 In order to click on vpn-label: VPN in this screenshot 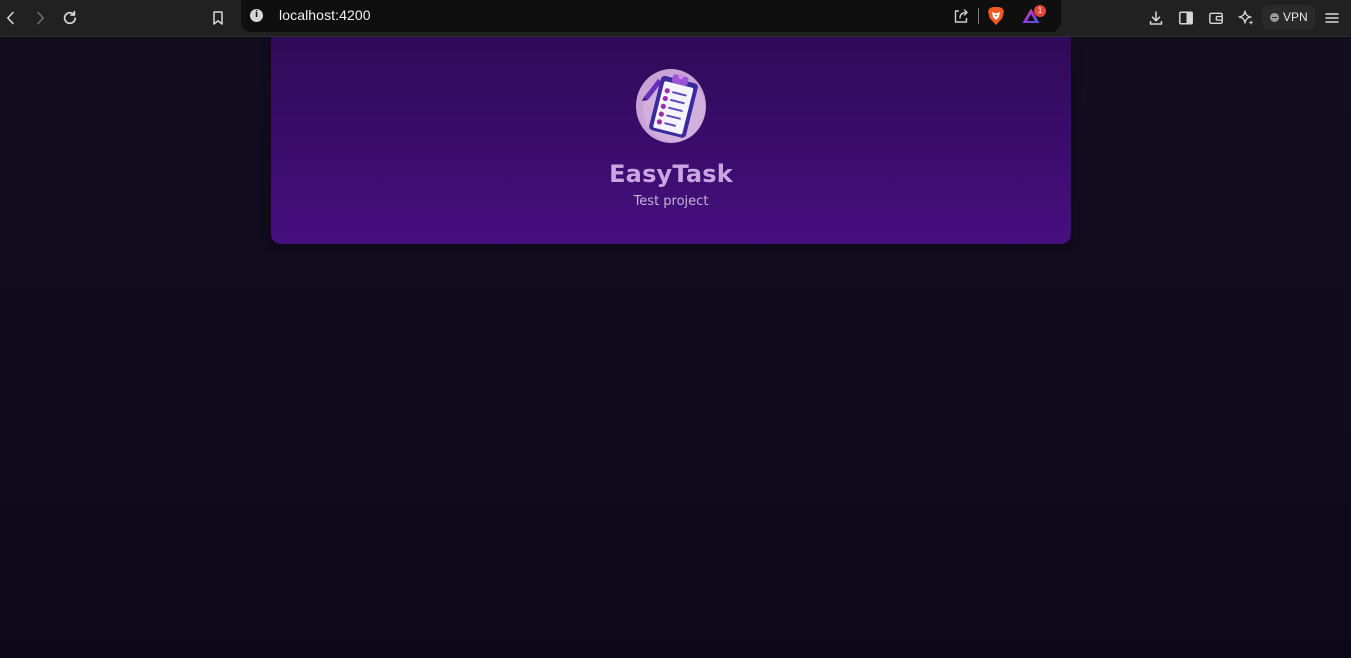, I will do `click(1295, 17)`.